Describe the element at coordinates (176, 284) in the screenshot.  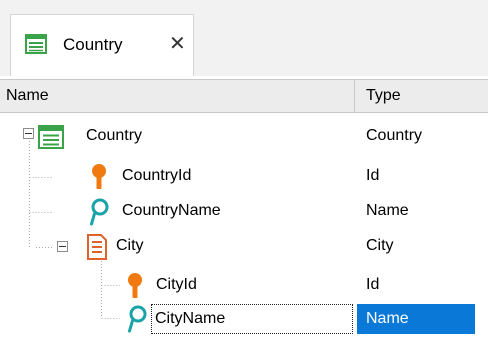
I see `tree-row-label: CityId` at that location.